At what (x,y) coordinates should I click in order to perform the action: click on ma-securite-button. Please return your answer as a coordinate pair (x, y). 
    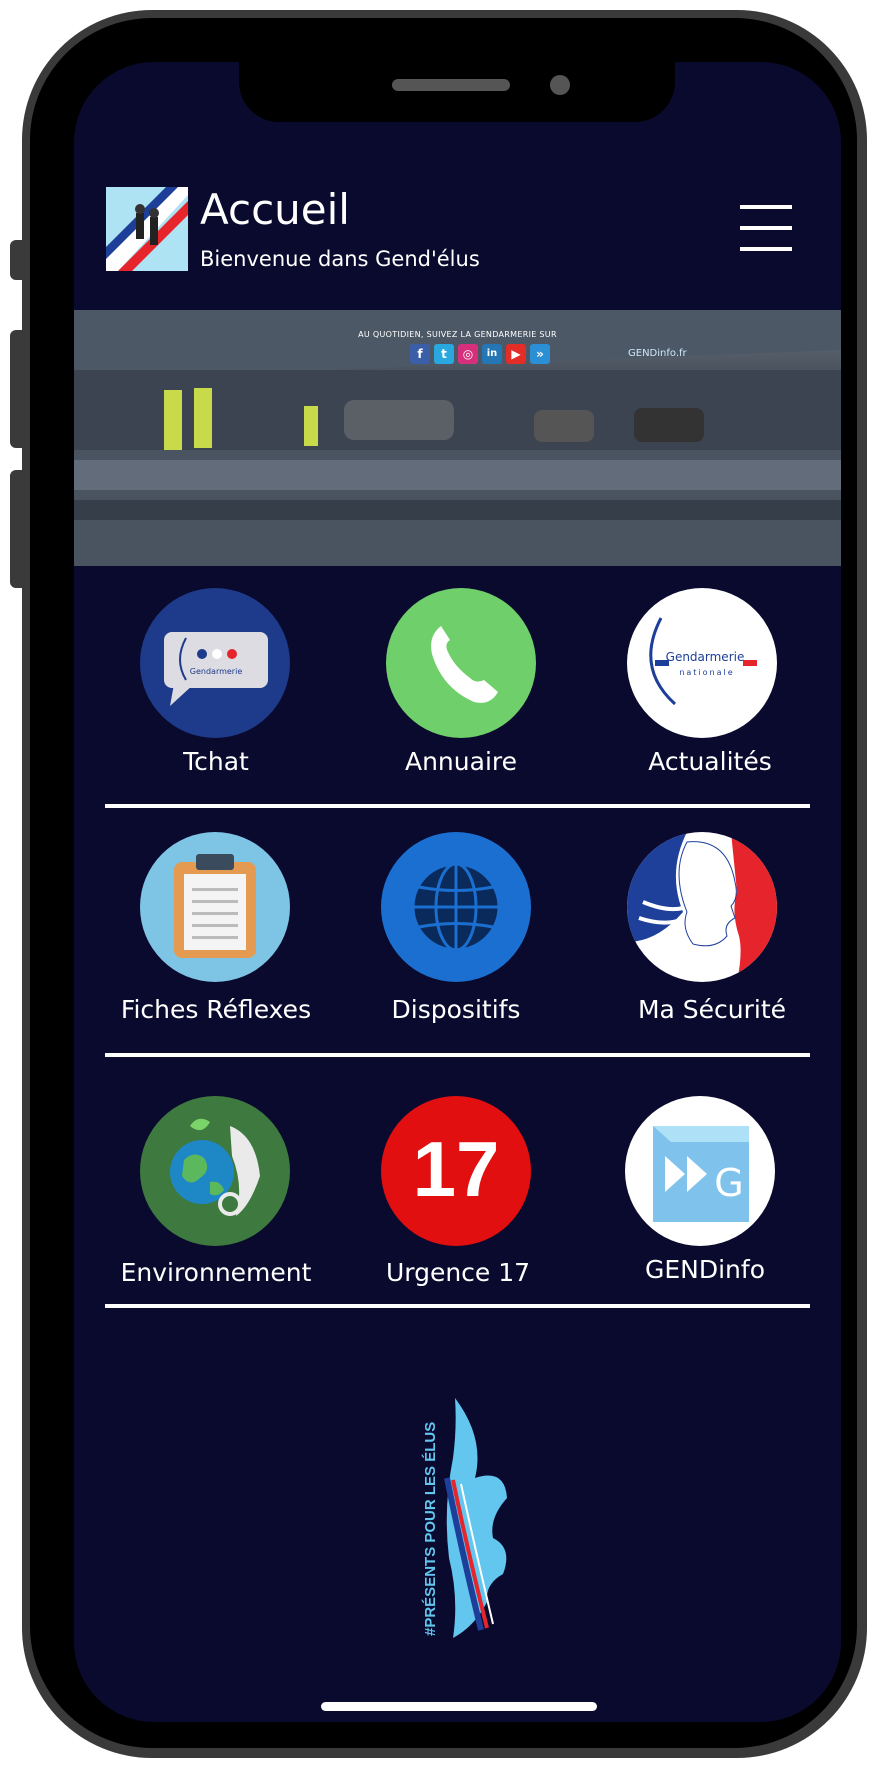
    Looking at the image, I should click on (702, 907).